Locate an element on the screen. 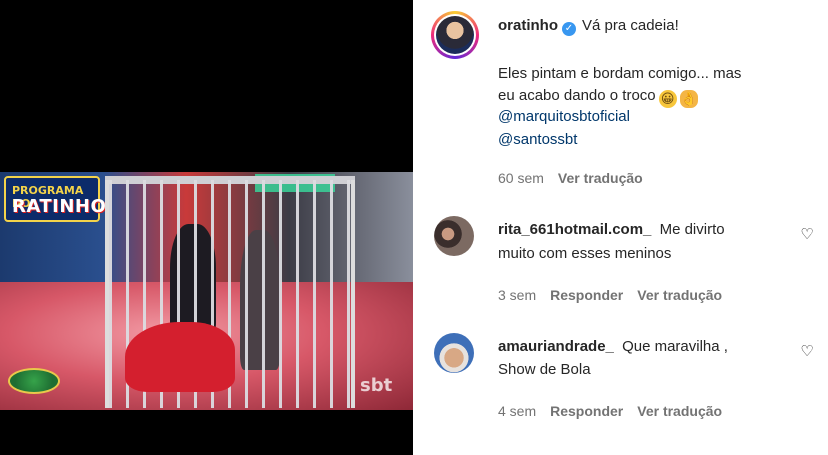 This screenshot has width=828, height=455. comment-text-continued: Show de Bola is located at coordinates (544, 369).